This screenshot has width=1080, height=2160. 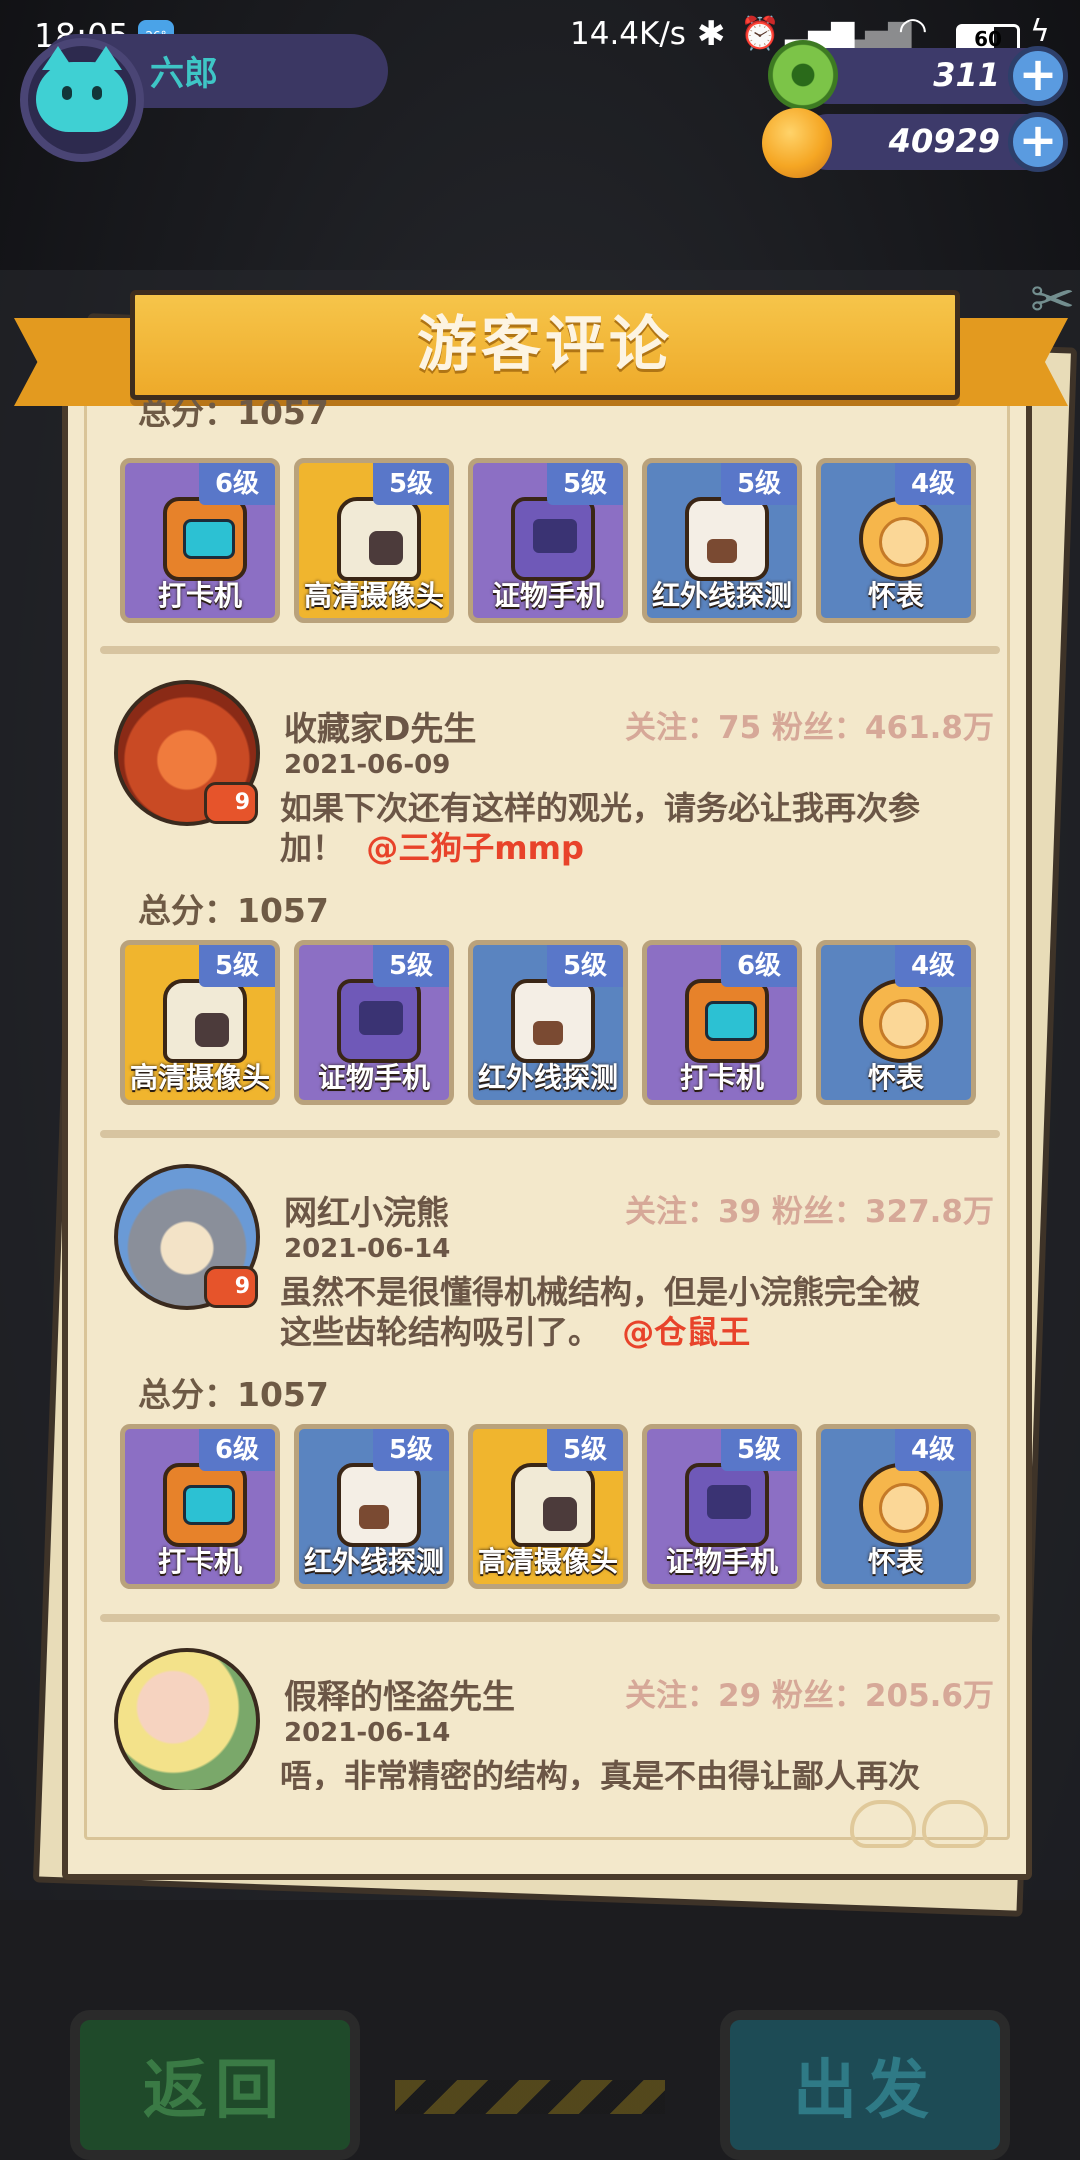 I want to click on comment-line: 如果下次还有这样的观光，请务必让我再次参, so click(x=600, y=808).